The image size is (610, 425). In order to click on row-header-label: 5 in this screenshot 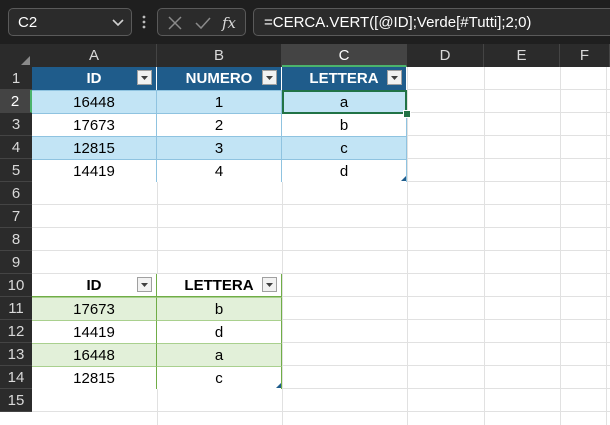, I will do `click(16, 170)`.